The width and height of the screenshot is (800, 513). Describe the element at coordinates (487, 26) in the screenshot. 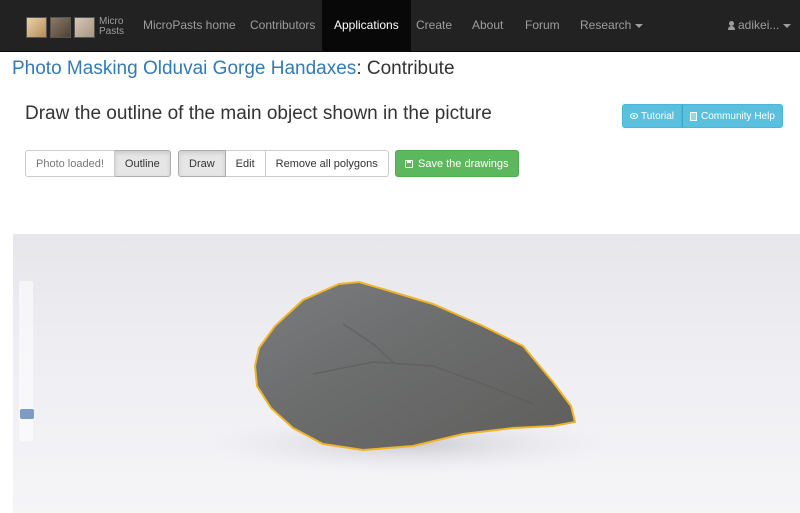

I see `nav-about: About` at that location.